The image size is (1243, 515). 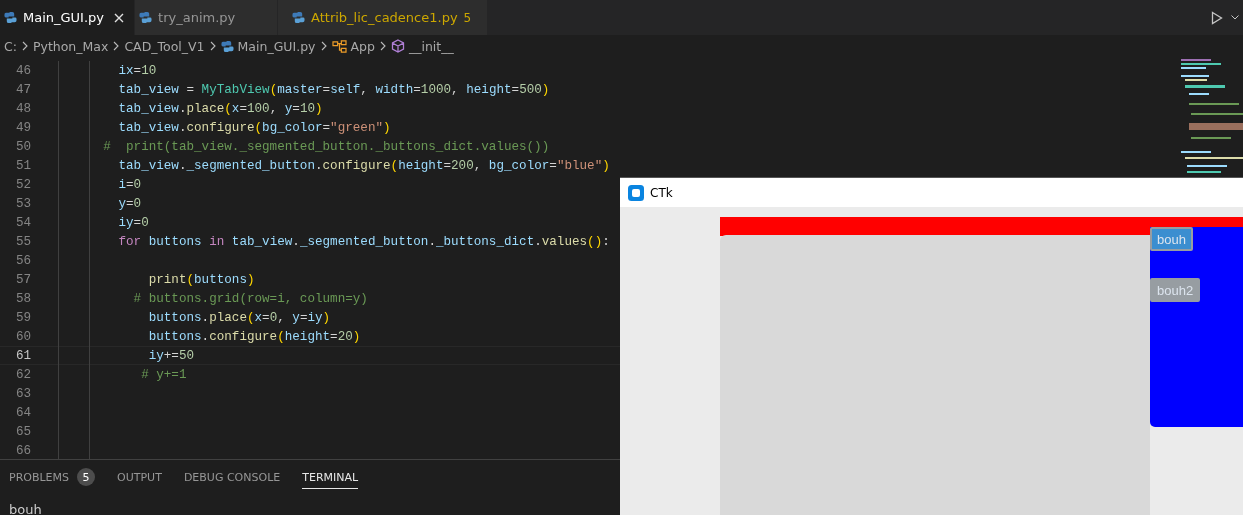 What do you see at coordinates (22, 127) in the screenshot?
I see `line-number: 49` at bounding box center [22, 127].